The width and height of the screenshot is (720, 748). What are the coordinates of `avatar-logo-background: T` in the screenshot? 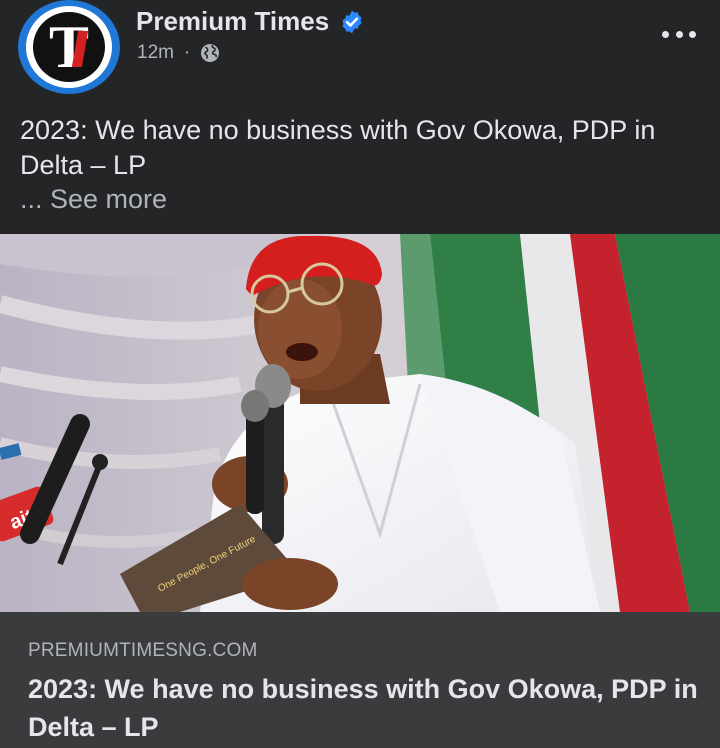 It's located at (69, 47).